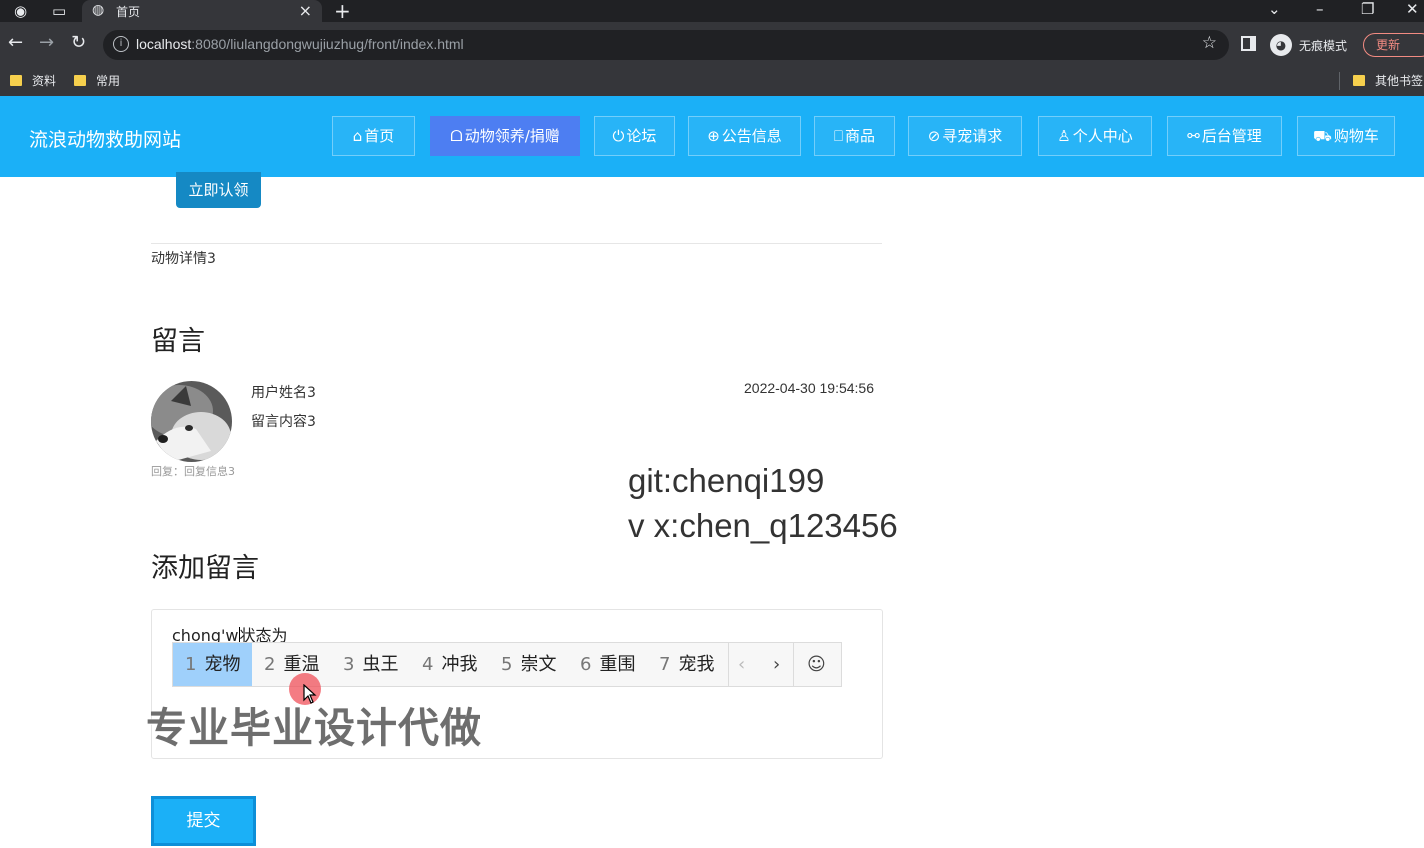 The width and height of the screenshot is (1424, 848). I want to click on nav-announcements: ⊕ 公告信息, so click(744, 136).